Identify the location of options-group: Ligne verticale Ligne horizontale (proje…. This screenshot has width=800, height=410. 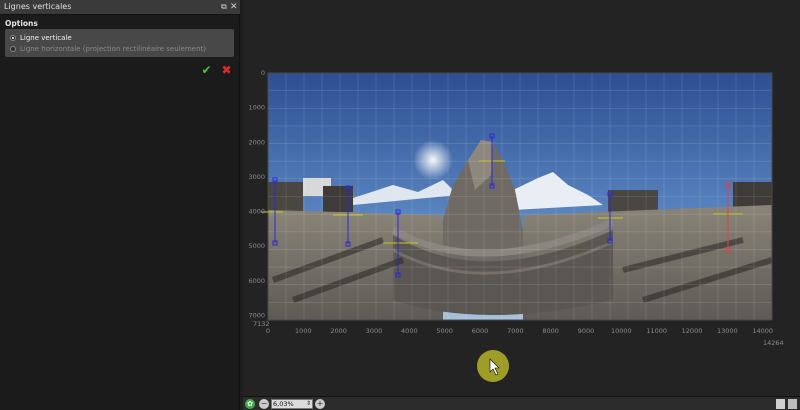
(119, 43).